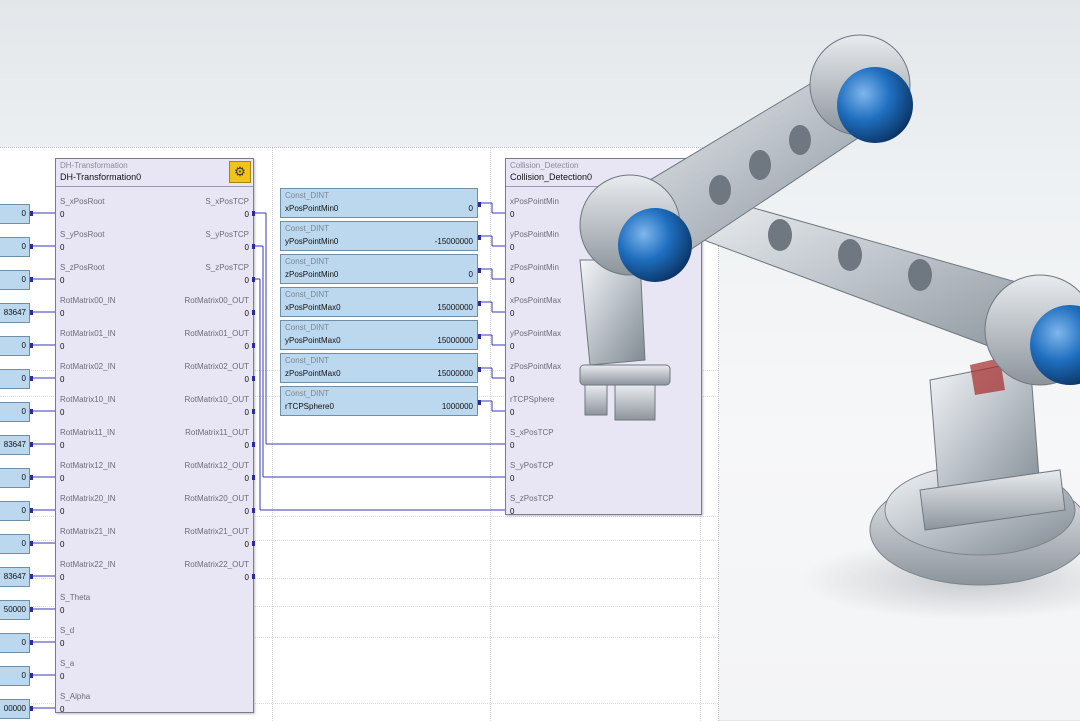 Image resolution: width=1080 pixels, height=721 pixels. I want to click on constant-value: 15000000, so click(455, 307).